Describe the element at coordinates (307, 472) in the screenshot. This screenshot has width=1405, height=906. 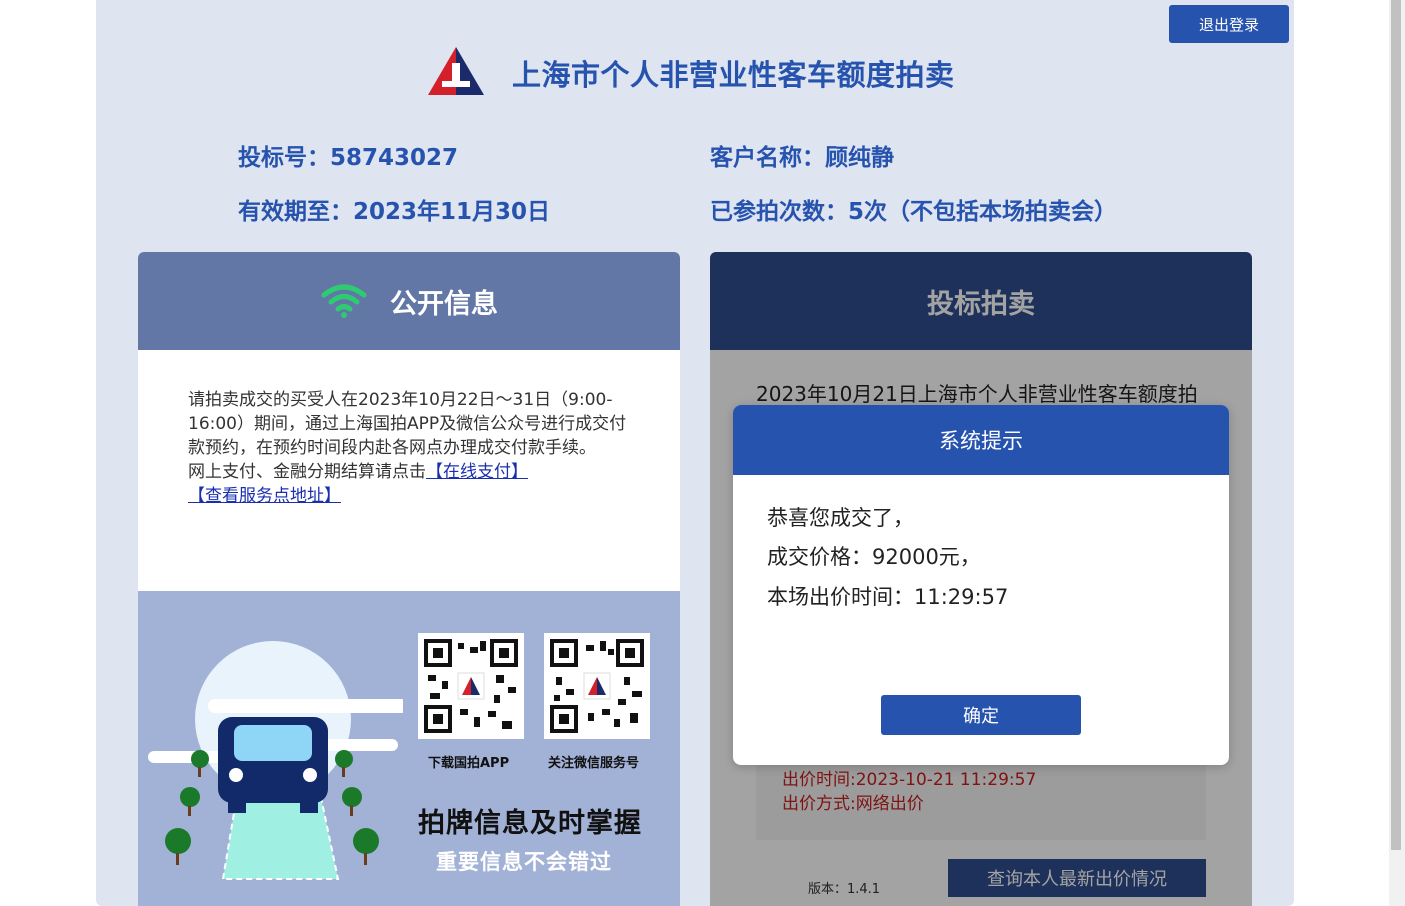
I see `pay-prefix: 网上支付、金融分期结算请点击` at that location.